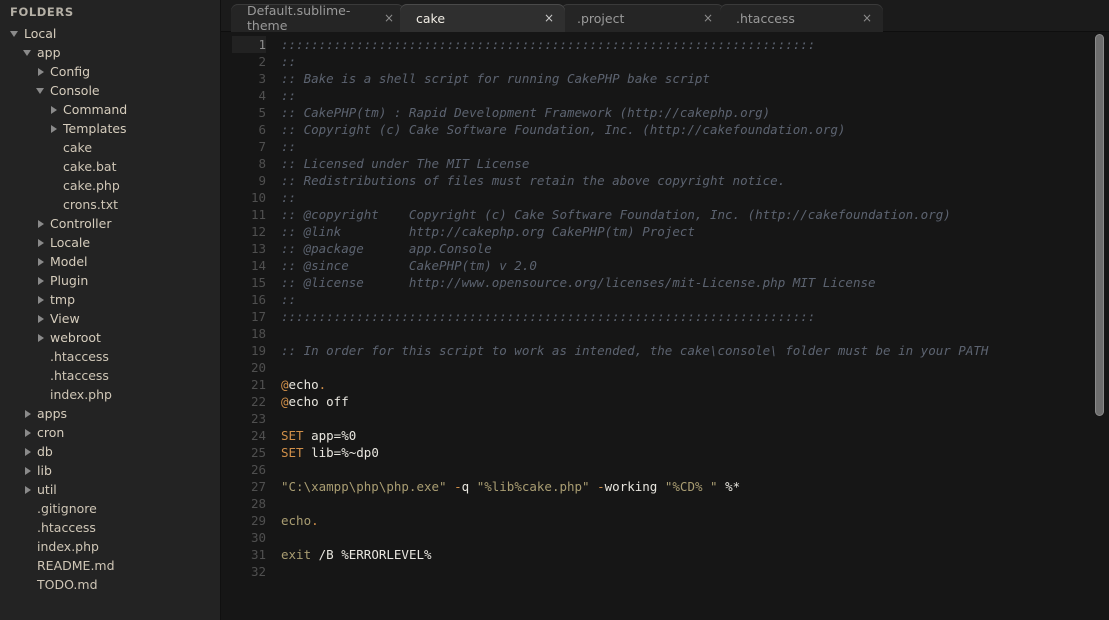 The width and height of the screenshot is (1109, 620). Describe the element at coordinates (110, 52) in the screenshot. I see `tree-folder-app: app` at that location.